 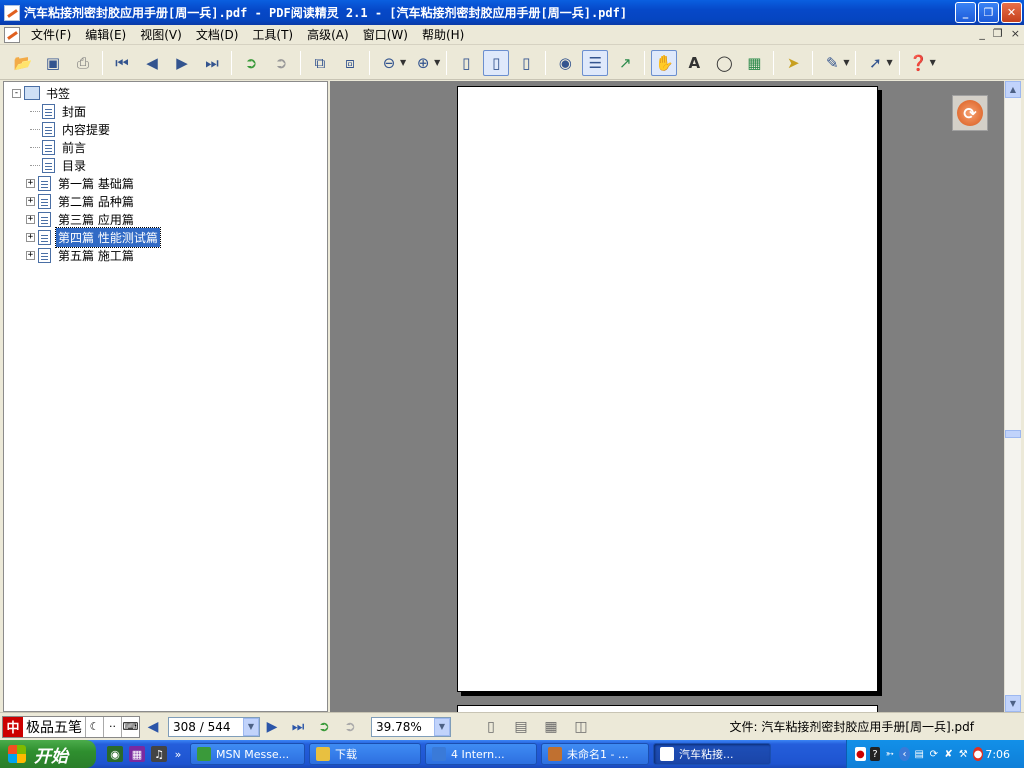 What do you see at coordinates (933, 62) in the screenshot?
I see `help-dropdown-icon: ▼` at bounding box center [933, 62].